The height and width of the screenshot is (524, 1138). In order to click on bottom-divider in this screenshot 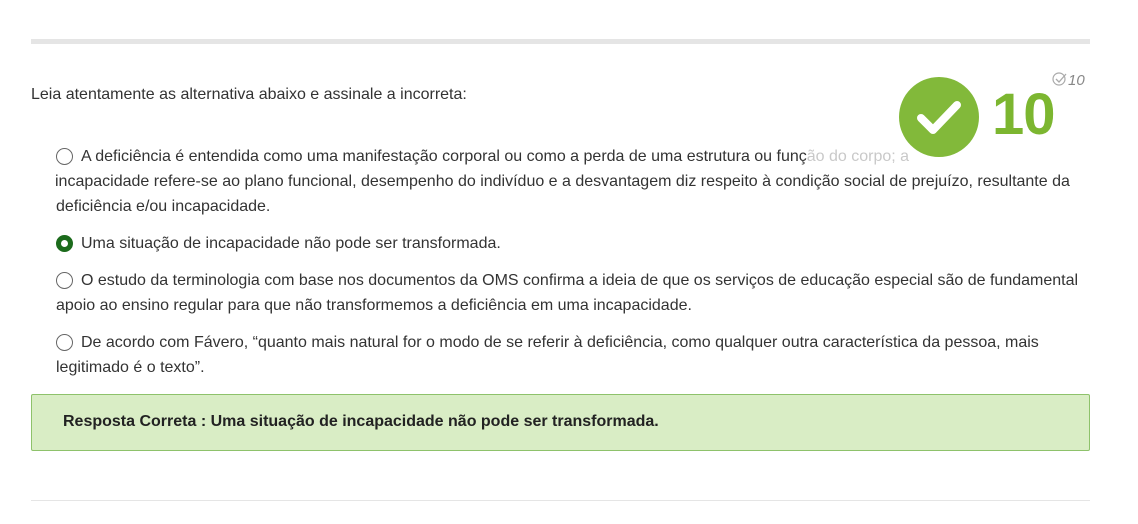, I will do `click(560, 500)`.